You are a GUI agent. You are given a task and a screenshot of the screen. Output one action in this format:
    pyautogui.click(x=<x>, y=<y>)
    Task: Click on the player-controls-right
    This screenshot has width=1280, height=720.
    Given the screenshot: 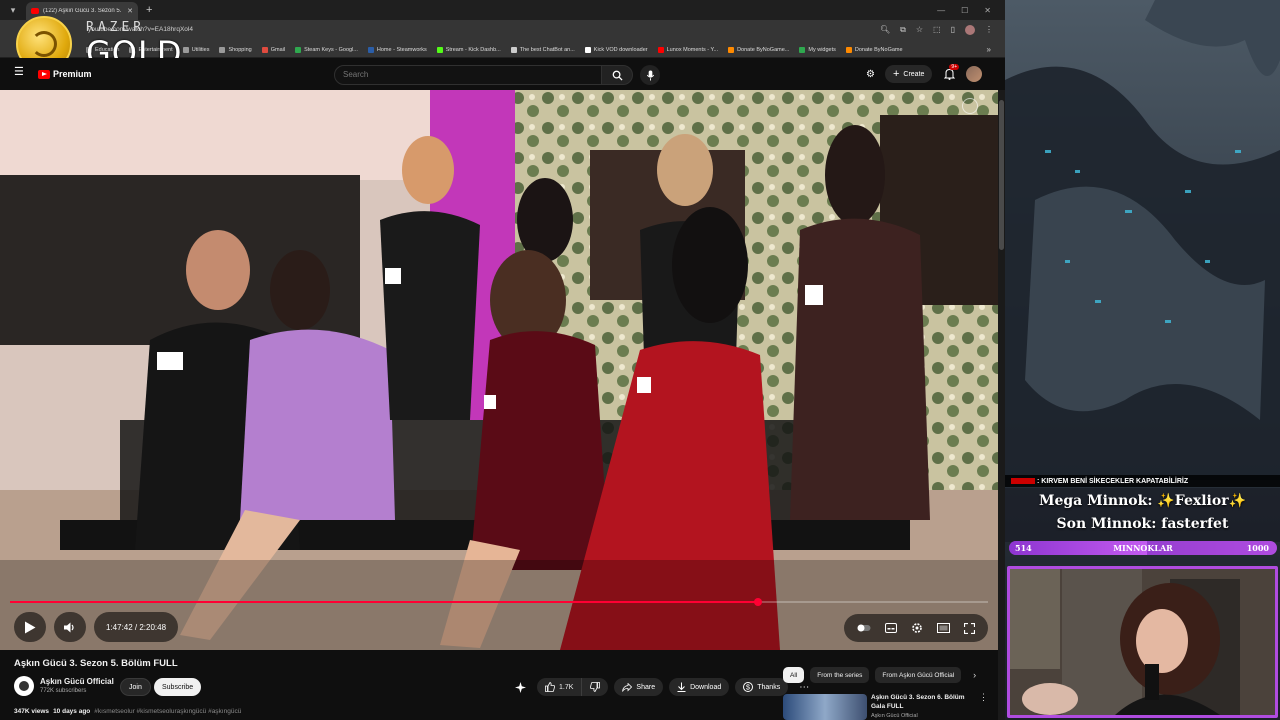 What is the action you would take?
    pyautogui.click(x=916, y=628)
    